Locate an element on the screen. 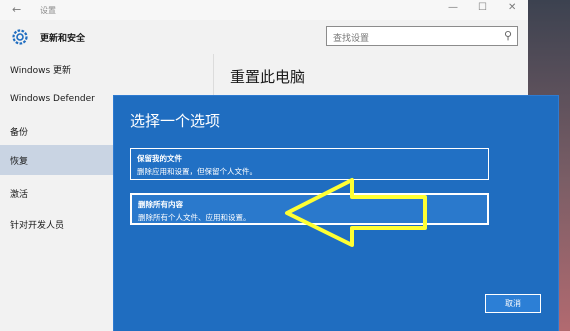 This screenshot has width=570, height=331. cancel-button: 取消 is located at coordinates (513, 303).